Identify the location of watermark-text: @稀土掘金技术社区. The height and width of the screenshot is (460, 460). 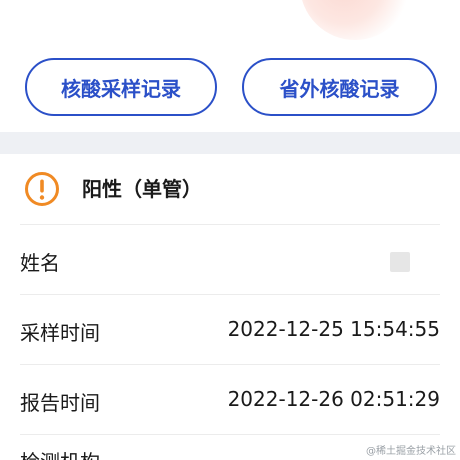
(411, 451).